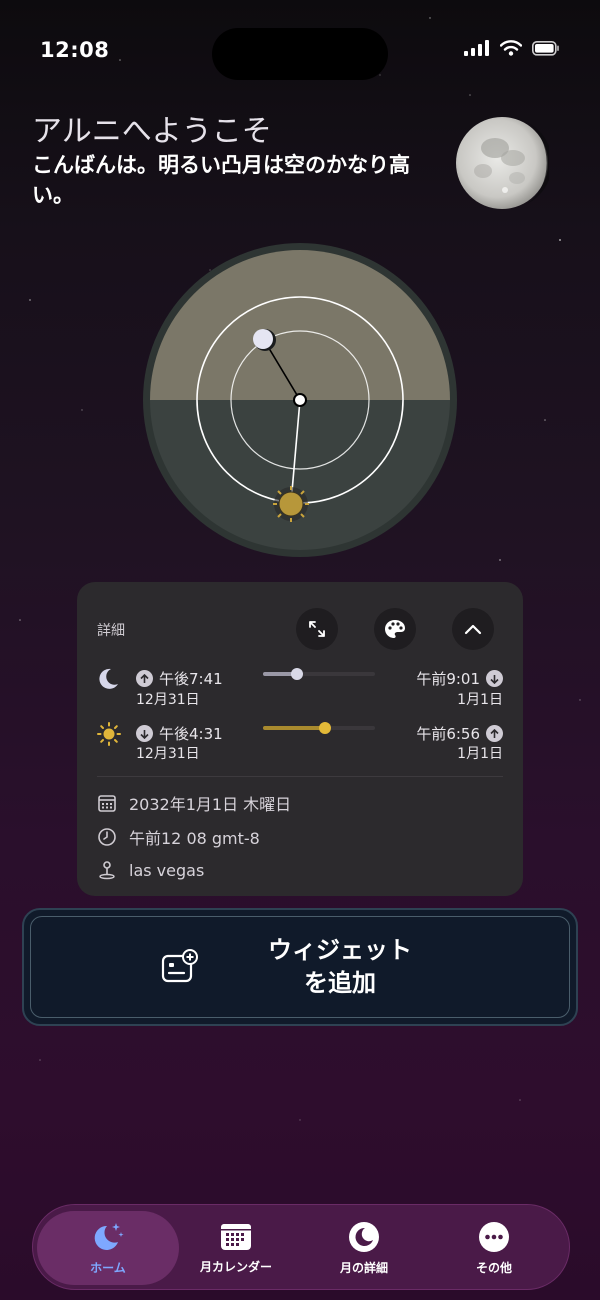  I want to click on moon-stars-icon, so click(109, 1236).